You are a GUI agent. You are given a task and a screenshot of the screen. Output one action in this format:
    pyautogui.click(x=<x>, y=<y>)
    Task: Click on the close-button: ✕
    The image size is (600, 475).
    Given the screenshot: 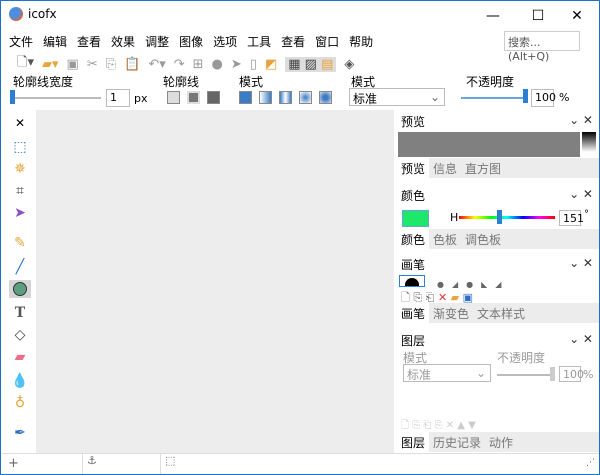 What is the action you would take?
    pyautogui.click(x=577, y=16)
    